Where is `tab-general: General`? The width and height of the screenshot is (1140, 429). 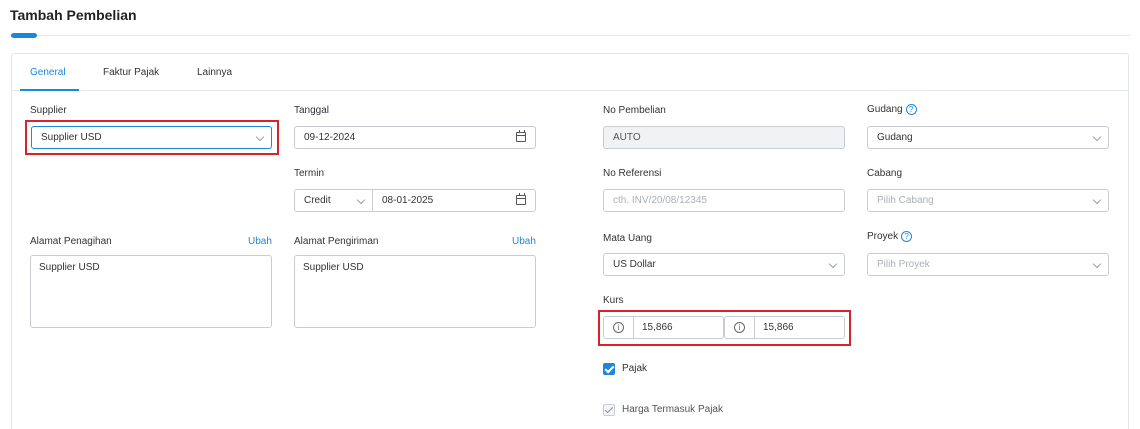 tab-general: General is located at coordinates (48, 72).